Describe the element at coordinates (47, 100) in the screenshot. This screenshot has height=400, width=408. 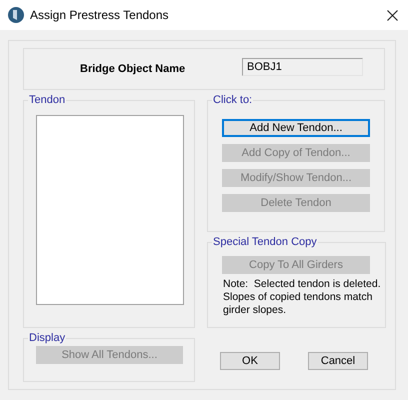
I see `group-title: Tendon` at that location.